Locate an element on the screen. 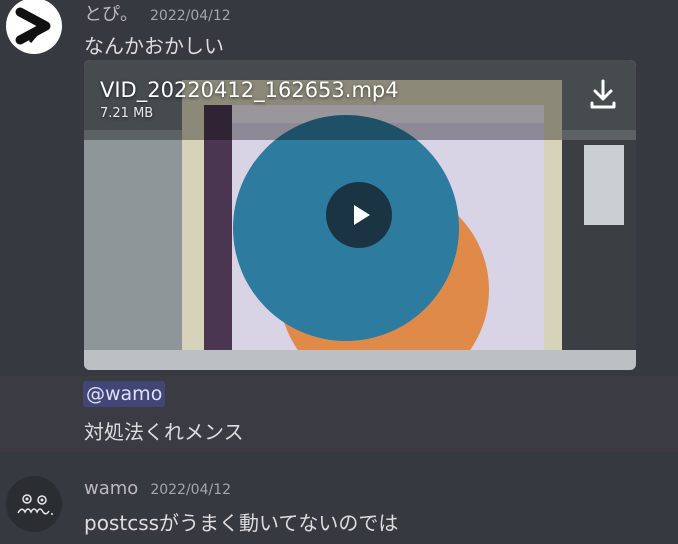 The width and height of the screenshot is (678, 544). play-icon is located at coordinates (362, 215).